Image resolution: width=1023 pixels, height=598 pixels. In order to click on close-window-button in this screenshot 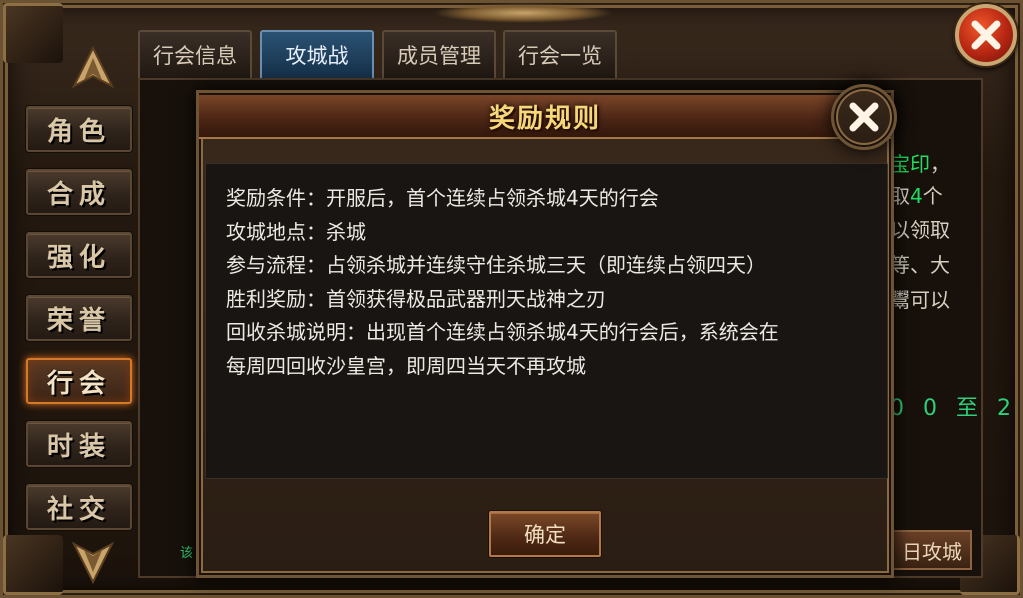, I will do `click(986, 35)`.